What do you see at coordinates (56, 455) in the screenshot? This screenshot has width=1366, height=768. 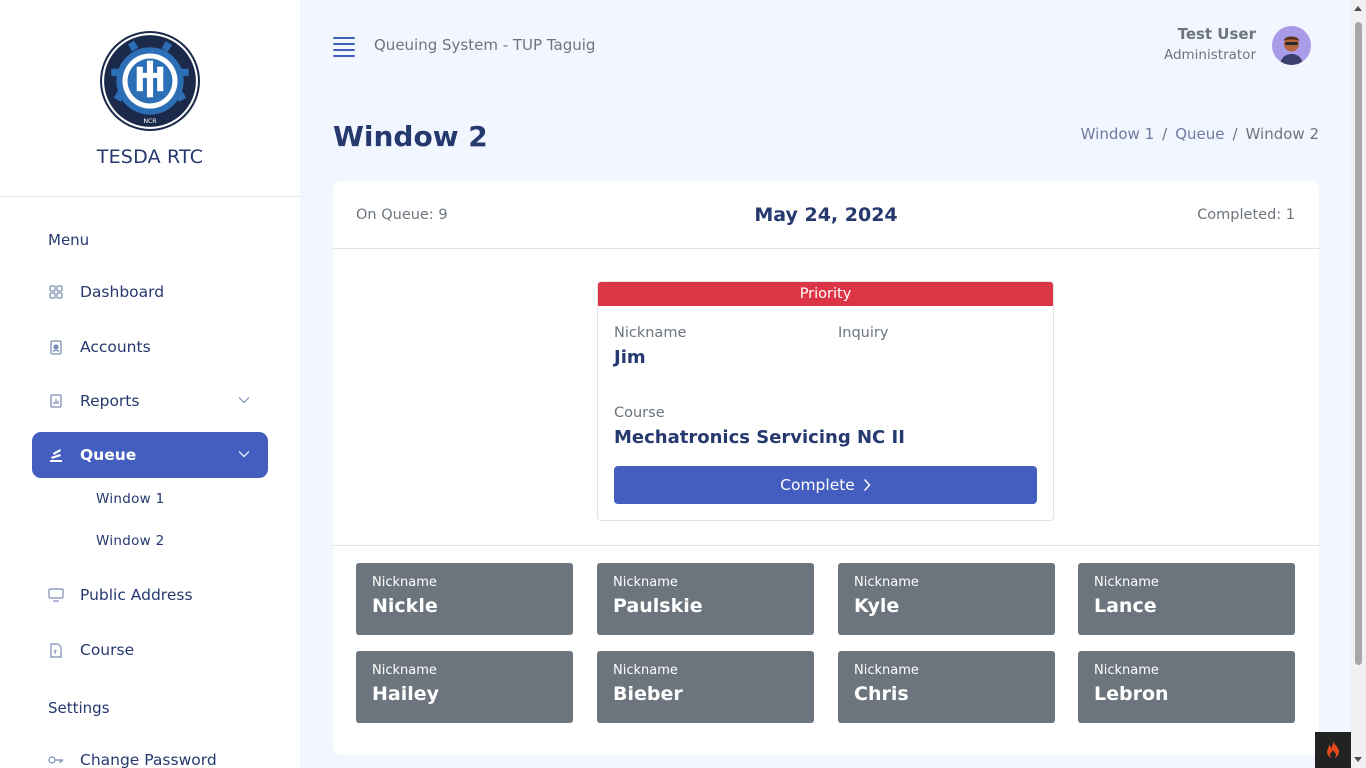 I see `stack-icon` at bounding box center [56, 455].